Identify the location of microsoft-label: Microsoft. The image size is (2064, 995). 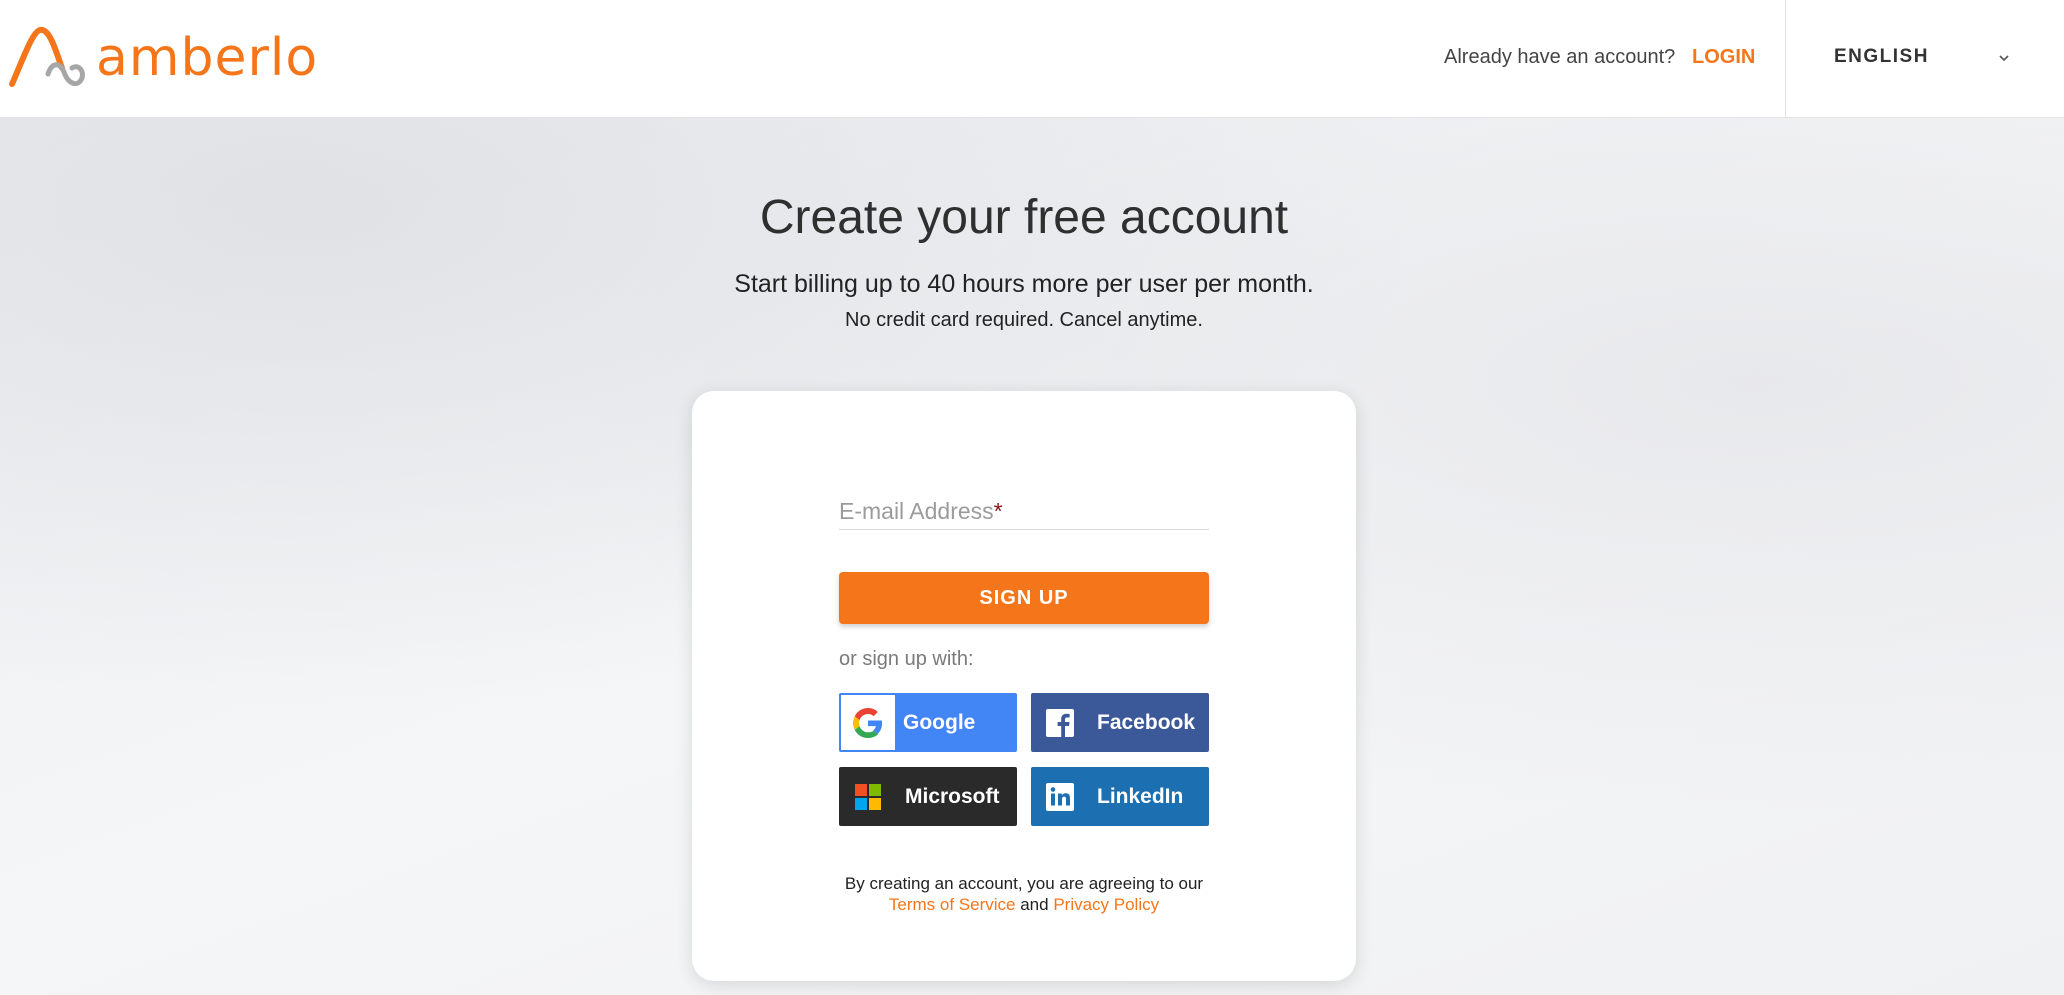
(952, 796).